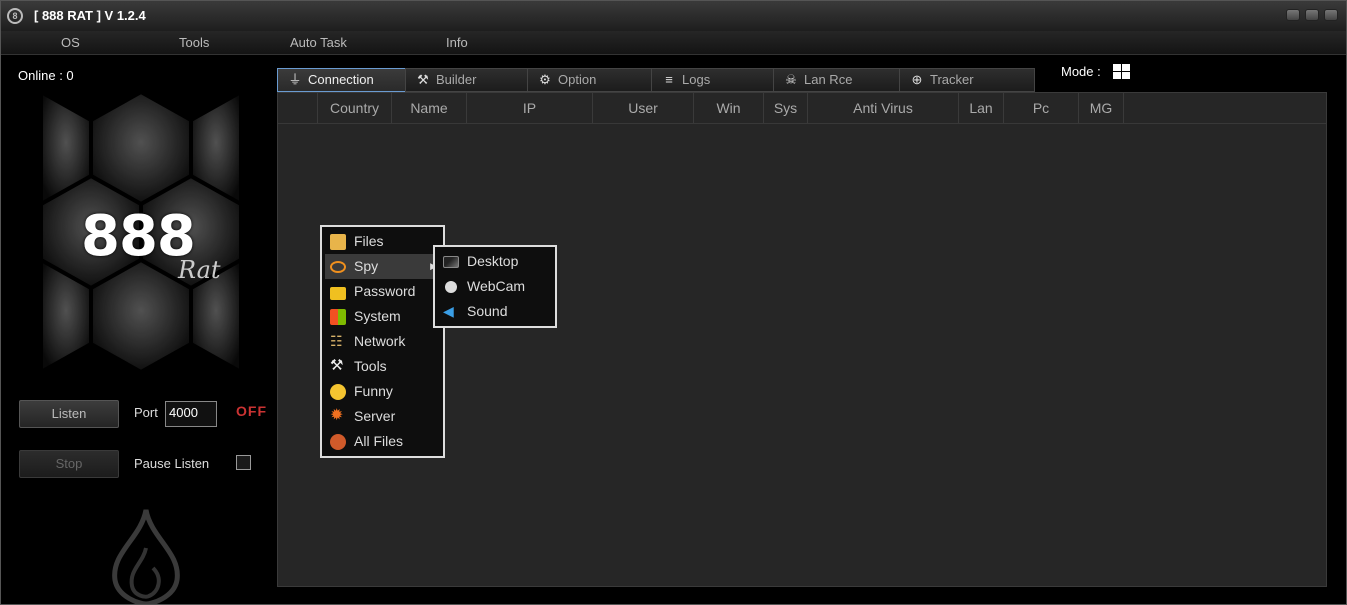 The image size is (1347, 605). What do you see at coordinates (338, 242) in the screenshot?
I see `folder-icon` at bounding box center [338, 242].